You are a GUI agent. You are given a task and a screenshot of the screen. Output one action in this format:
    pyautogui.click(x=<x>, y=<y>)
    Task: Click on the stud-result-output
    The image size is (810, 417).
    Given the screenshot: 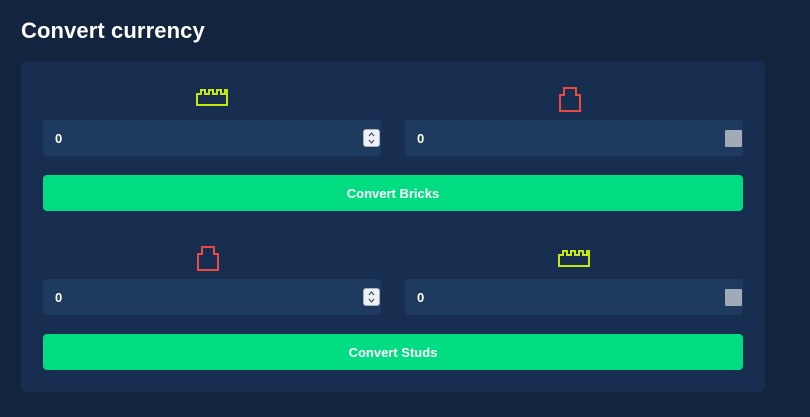 What is the action you would take?
    pyautogui.click(x=550, y=297)
    